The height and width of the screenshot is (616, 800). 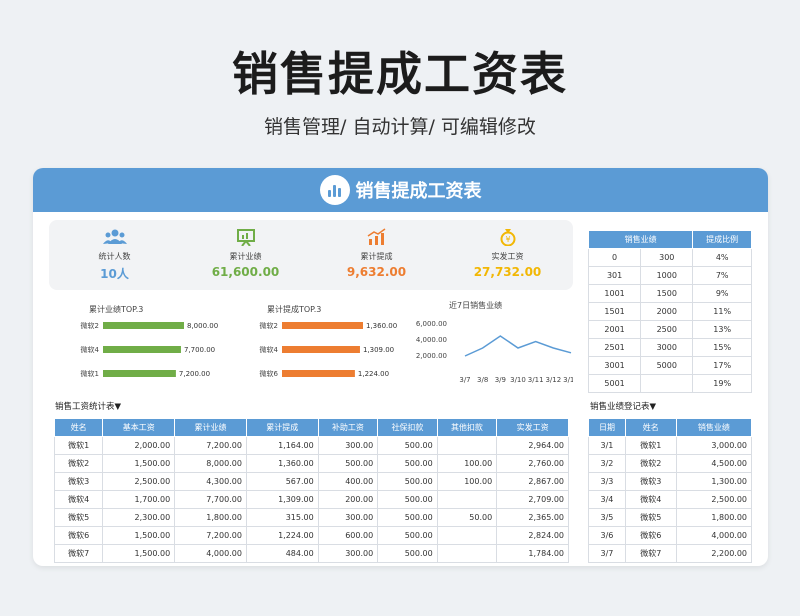 I want to click on kpi-total-sales-value: 61,600.00, so click(x=245, y=272).